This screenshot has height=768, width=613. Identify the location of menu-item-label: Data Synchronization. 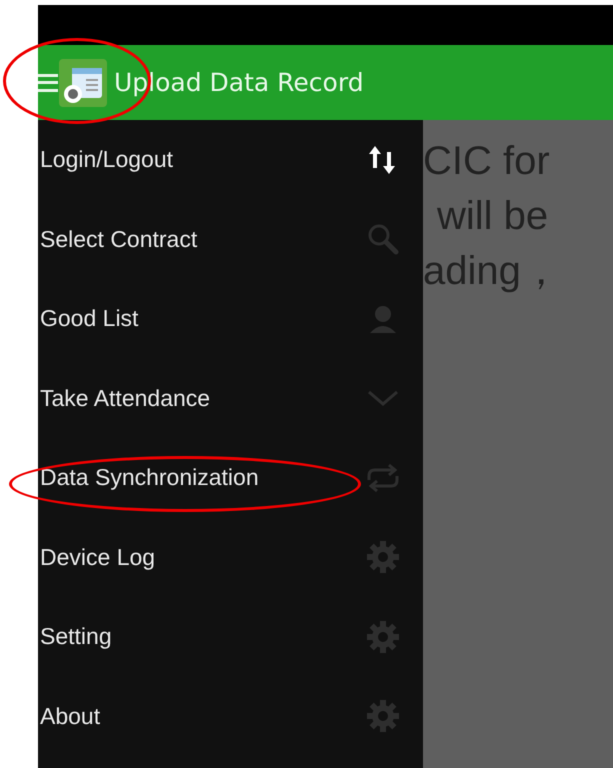
(149, 478).